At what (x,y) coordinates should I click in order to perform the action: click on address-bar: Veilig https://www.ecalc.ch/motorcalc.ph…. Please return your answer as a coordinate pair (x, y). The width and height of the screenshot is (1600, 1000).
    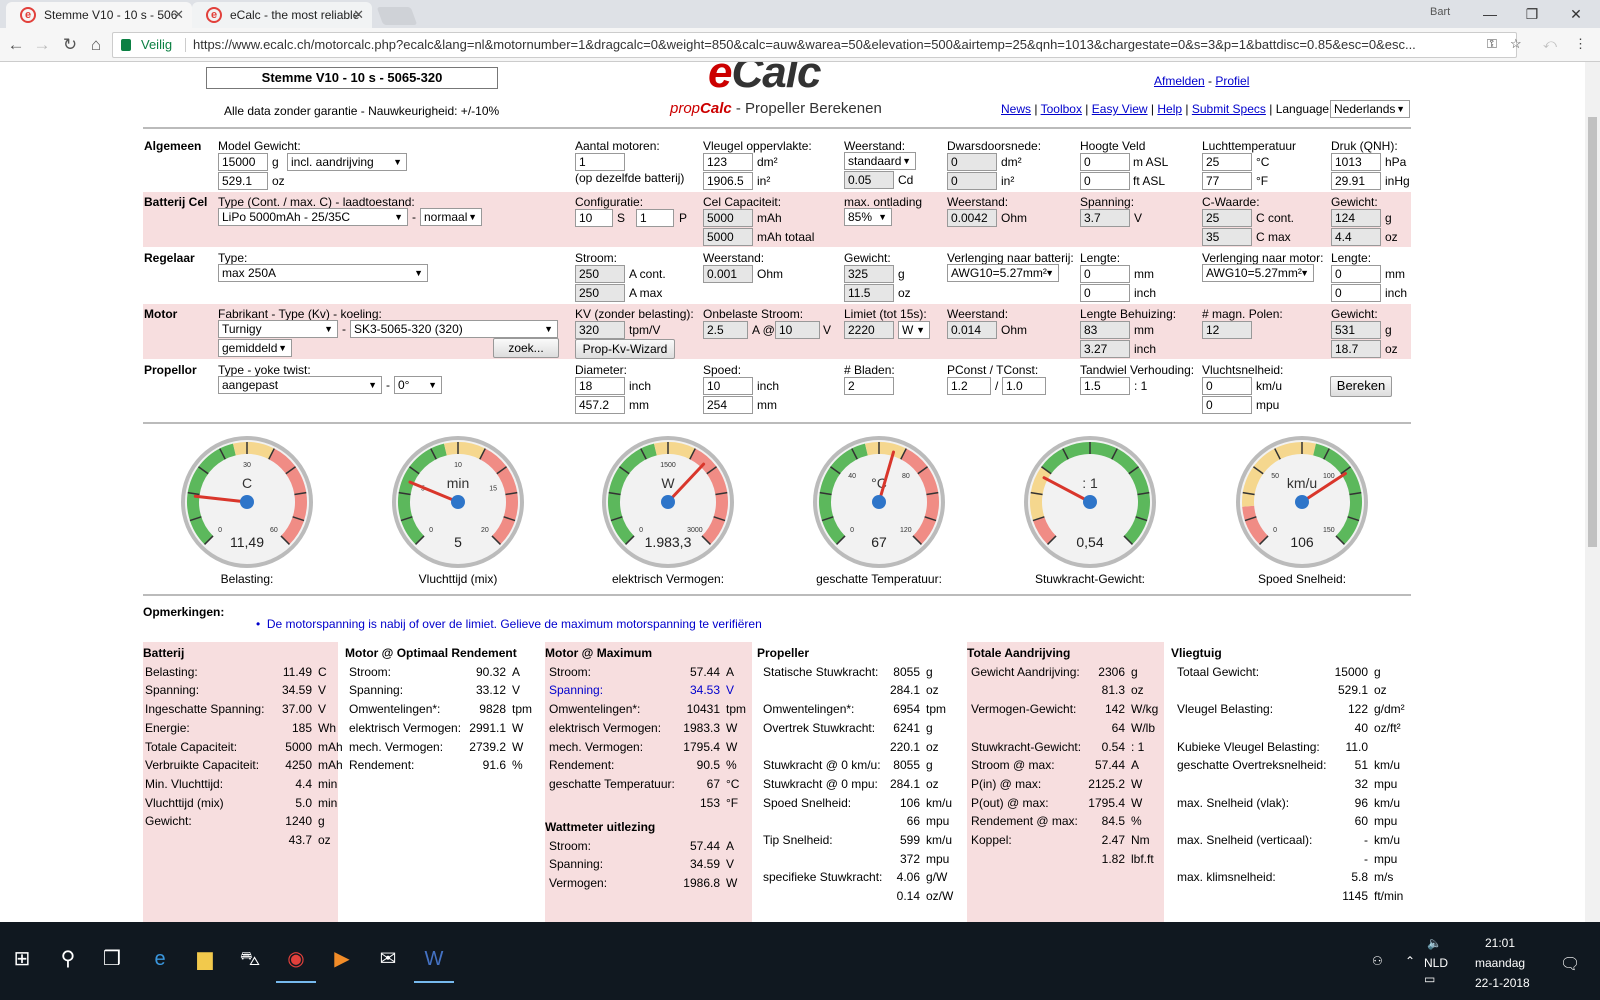
    Looking at the image, I should click on (814, 45).